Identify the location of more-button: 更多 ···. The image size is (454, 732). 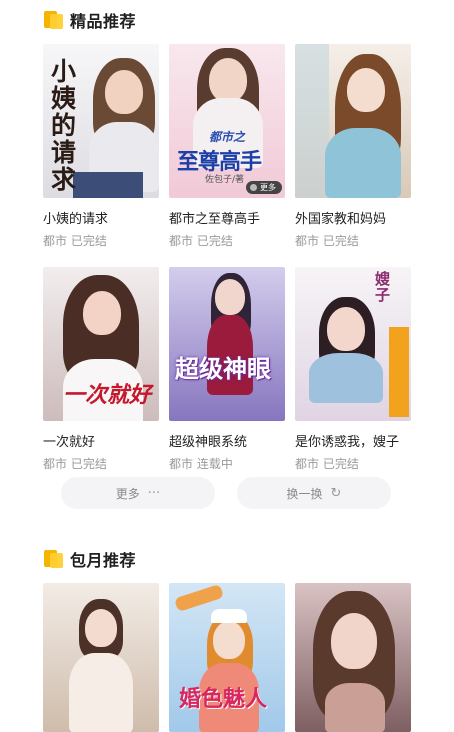
(138, 493).